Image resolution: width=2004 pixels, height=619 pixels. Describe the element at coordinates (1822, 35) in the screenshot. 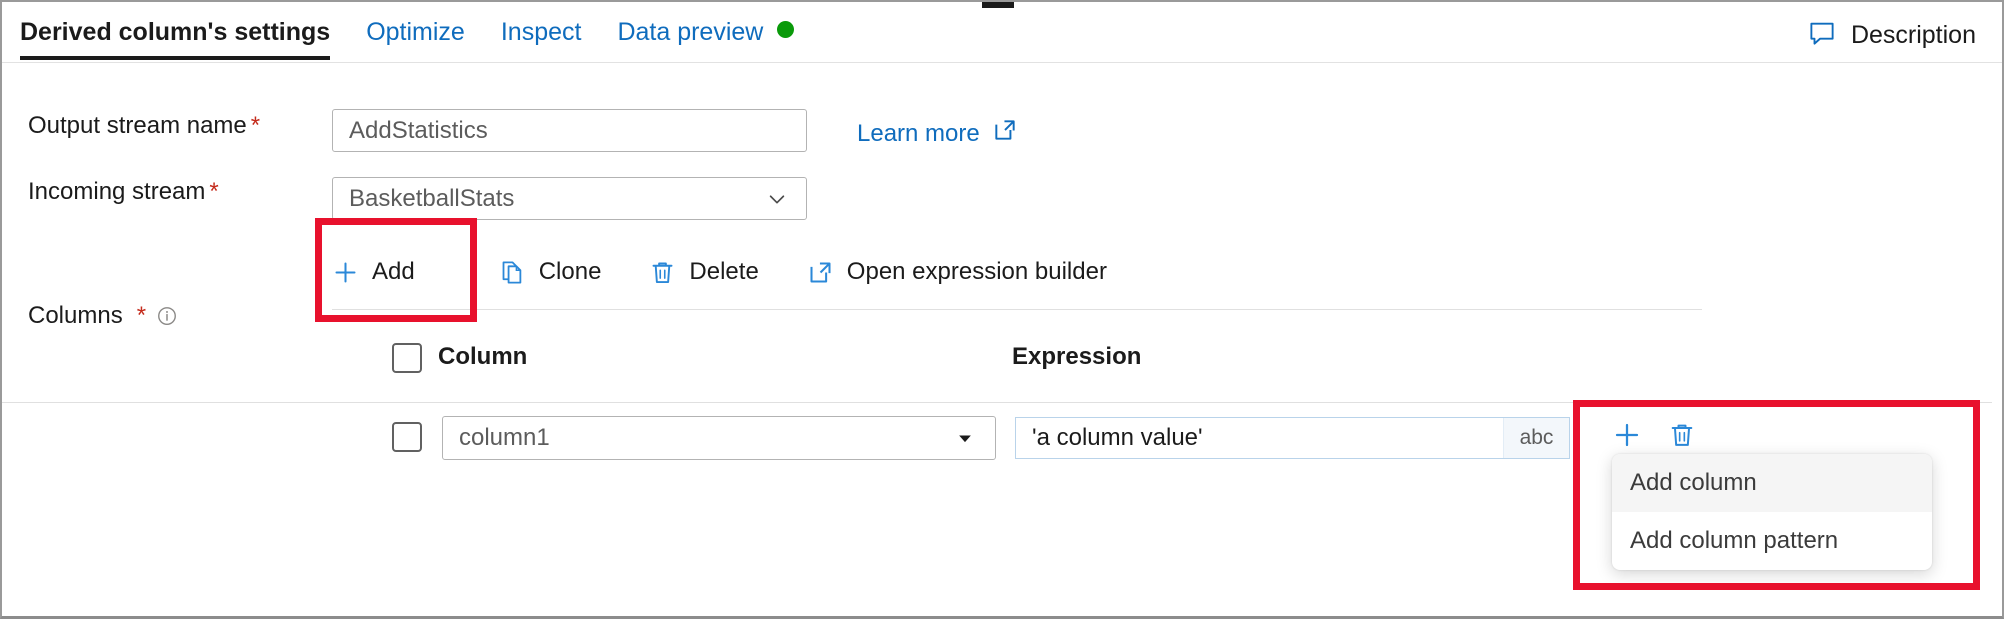

I see `comment-icon` at that location.